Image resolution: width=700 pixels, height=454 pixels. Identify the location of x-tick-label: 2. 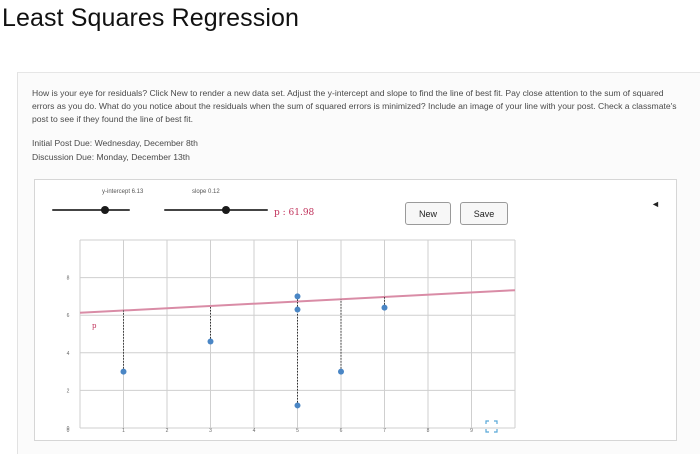
(167, 431).